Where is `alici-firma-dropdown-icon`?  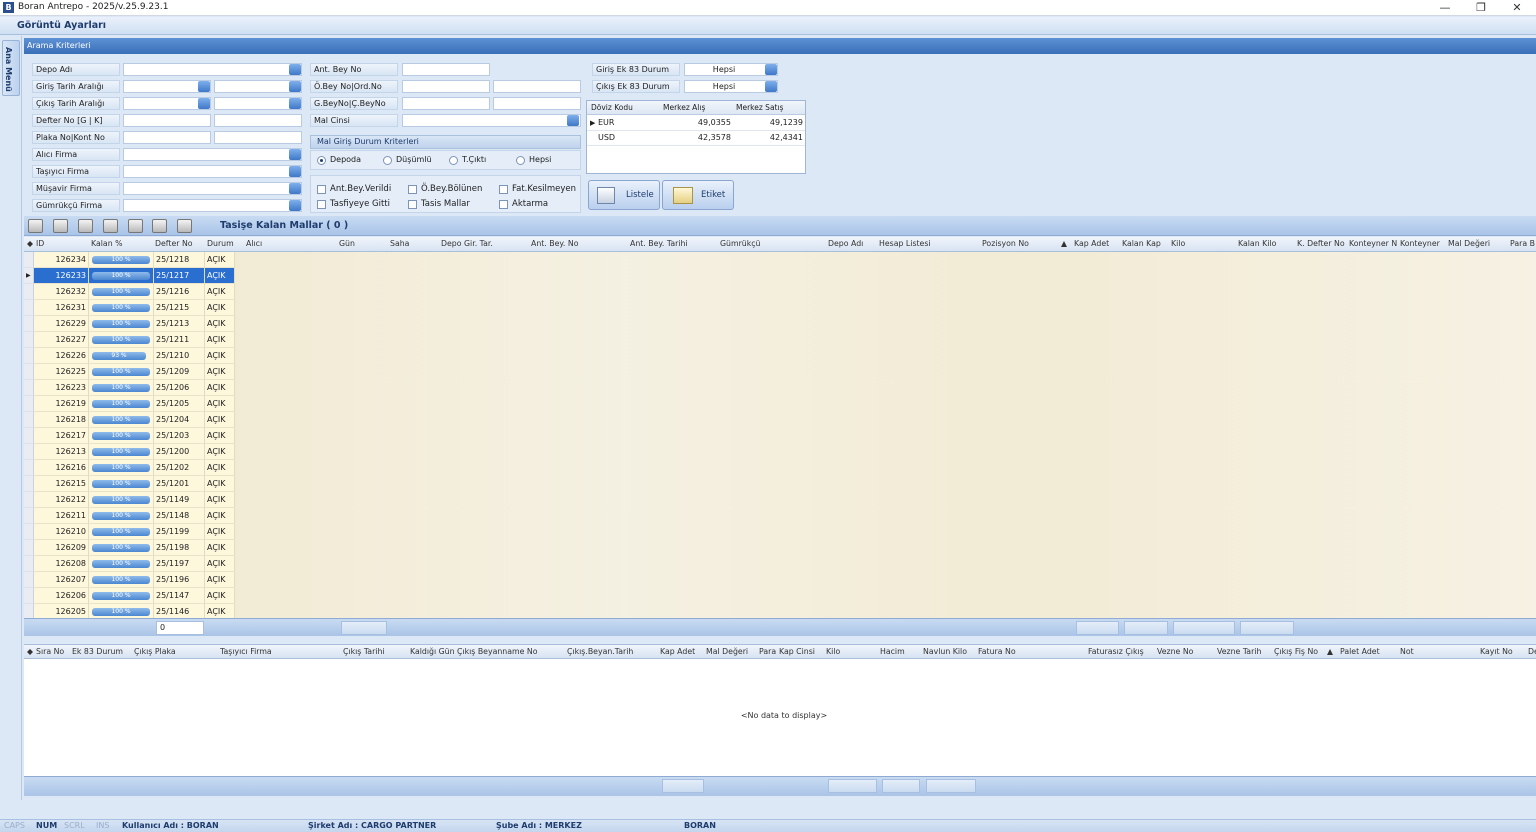
alici-firma-dropdown-icon is located at coordinates (295, 154).